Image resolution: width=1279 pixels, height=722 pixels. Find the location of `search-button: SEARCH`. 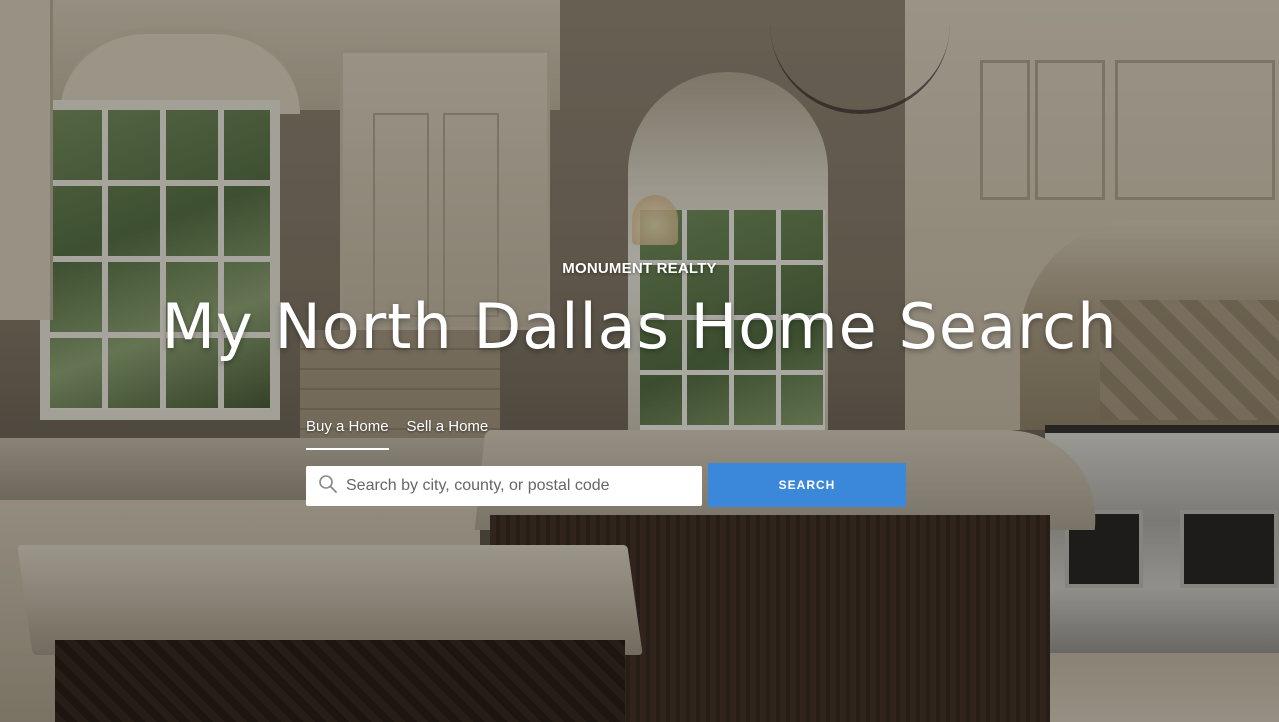

search-button: SEARCH is located at coordinates (807, 485).